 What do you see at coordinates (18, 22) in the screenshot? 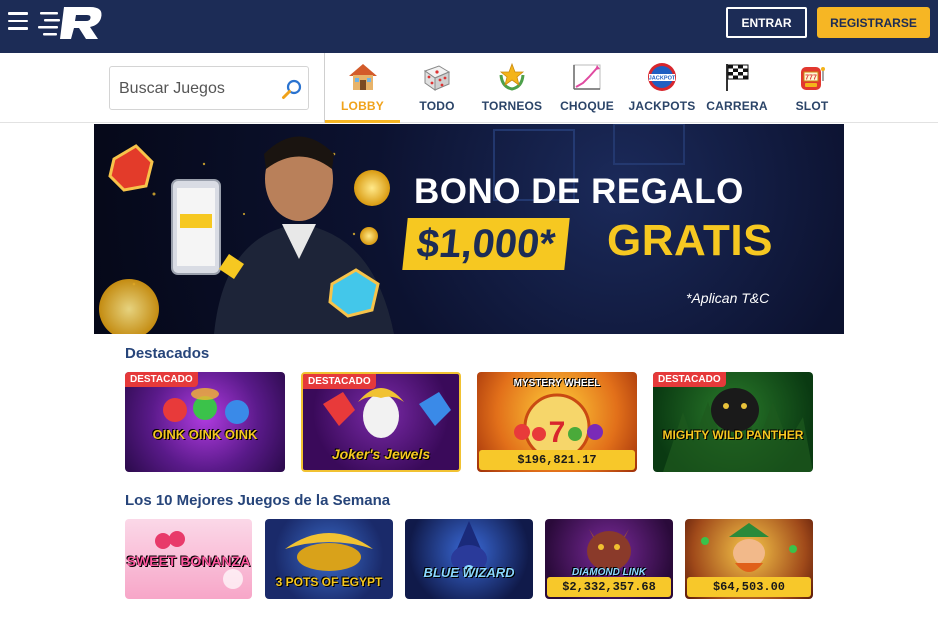
I see `hamburger-menu-icon` at bounding box center [18, 22].